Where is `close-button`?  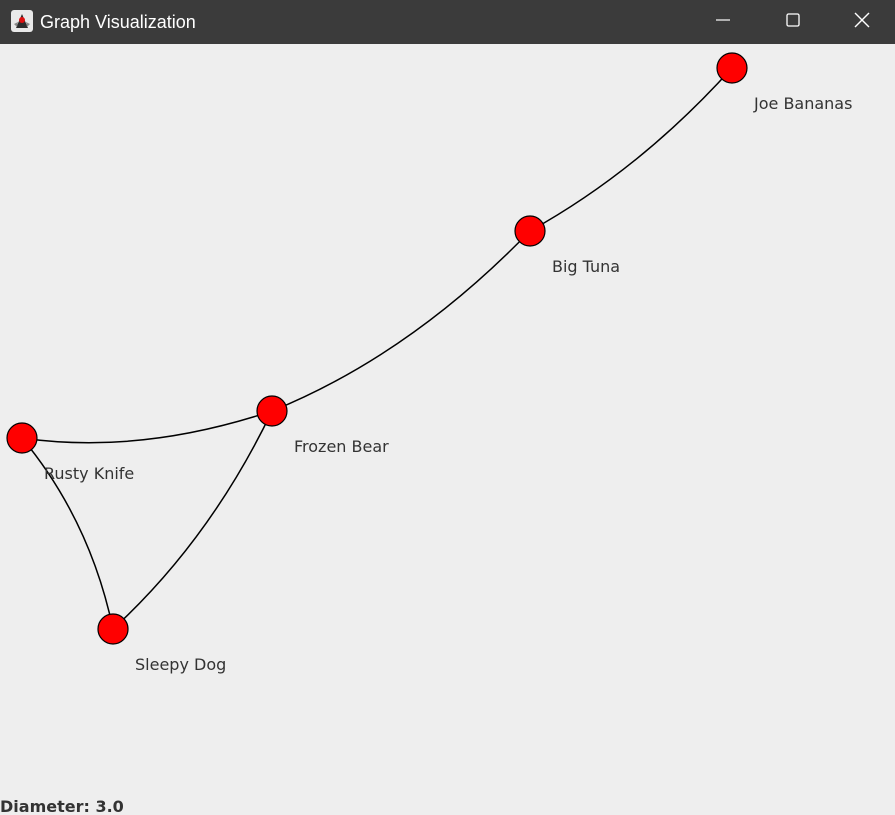
close-button is located at coordinates (861, 22).